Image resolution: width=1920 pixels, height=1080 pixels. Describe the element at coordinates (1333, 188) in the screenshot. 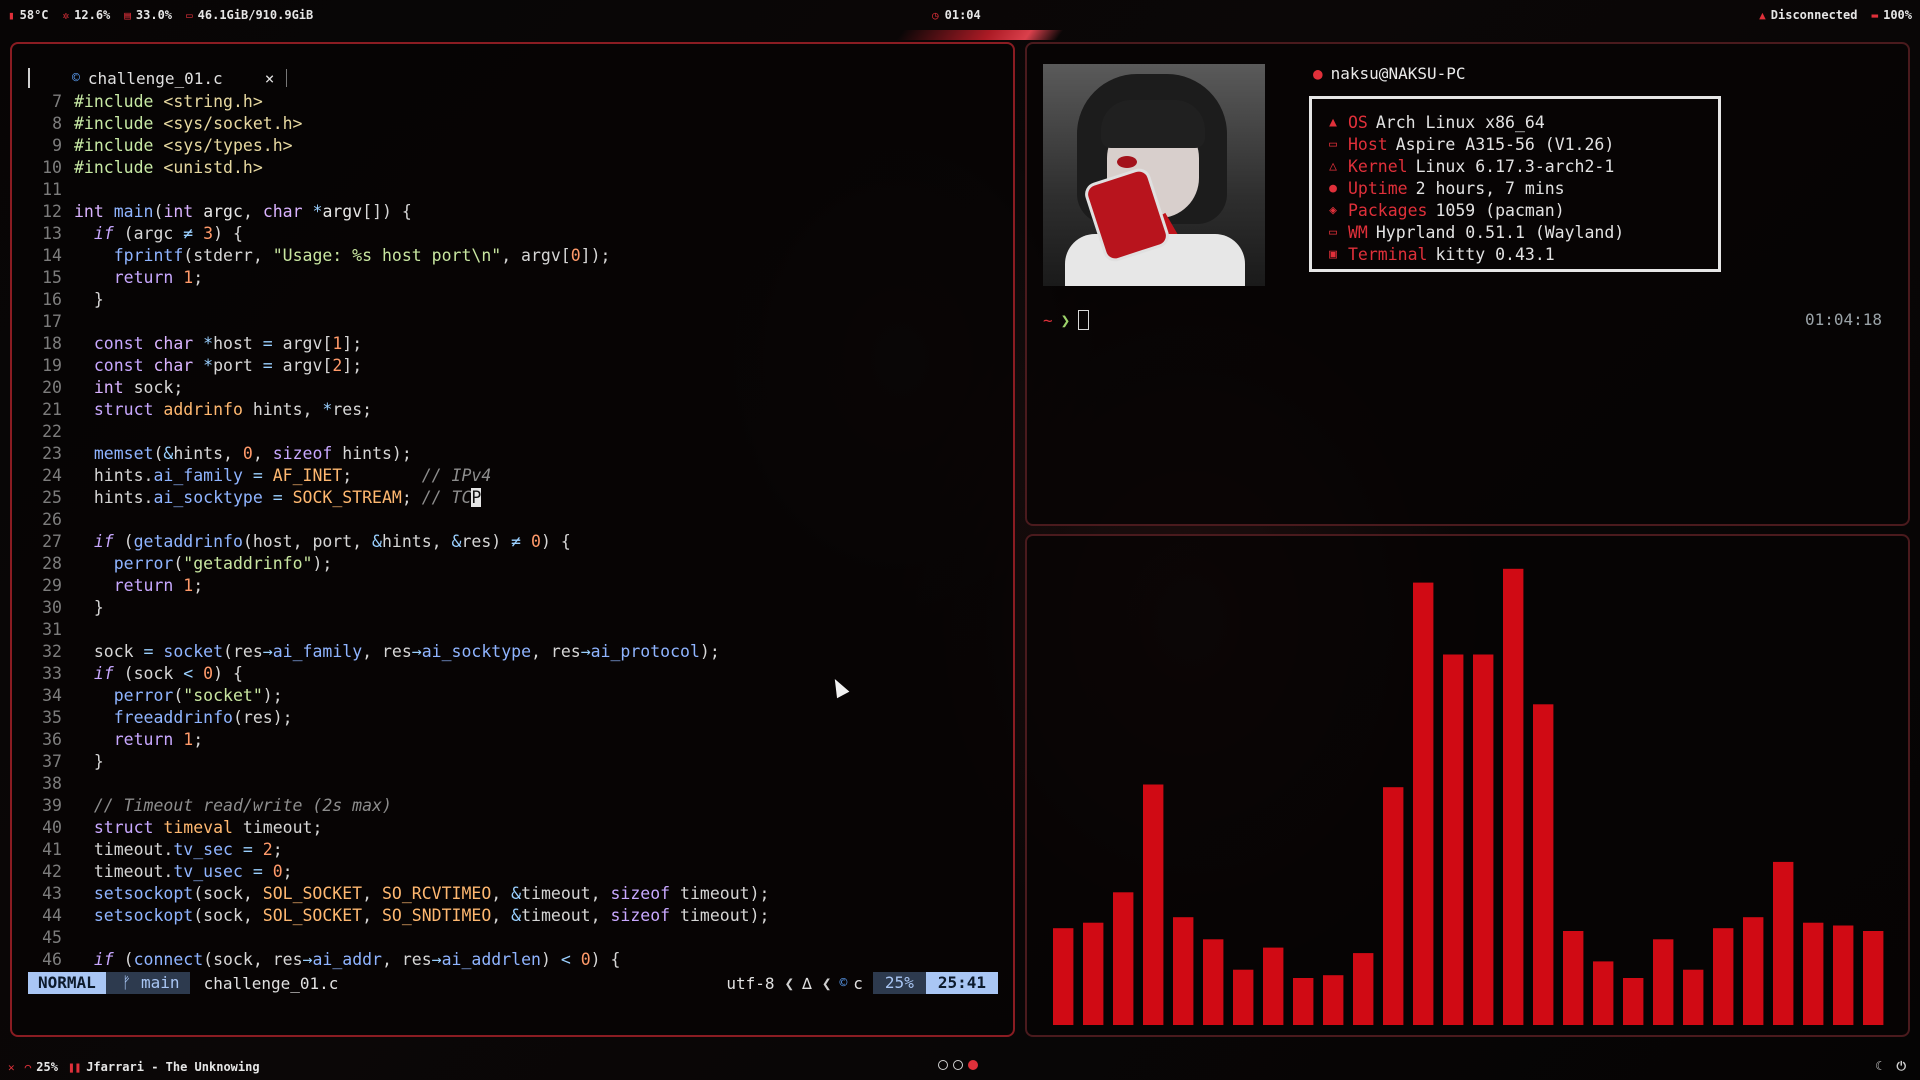

I see `clock-icon: ●` at that location.